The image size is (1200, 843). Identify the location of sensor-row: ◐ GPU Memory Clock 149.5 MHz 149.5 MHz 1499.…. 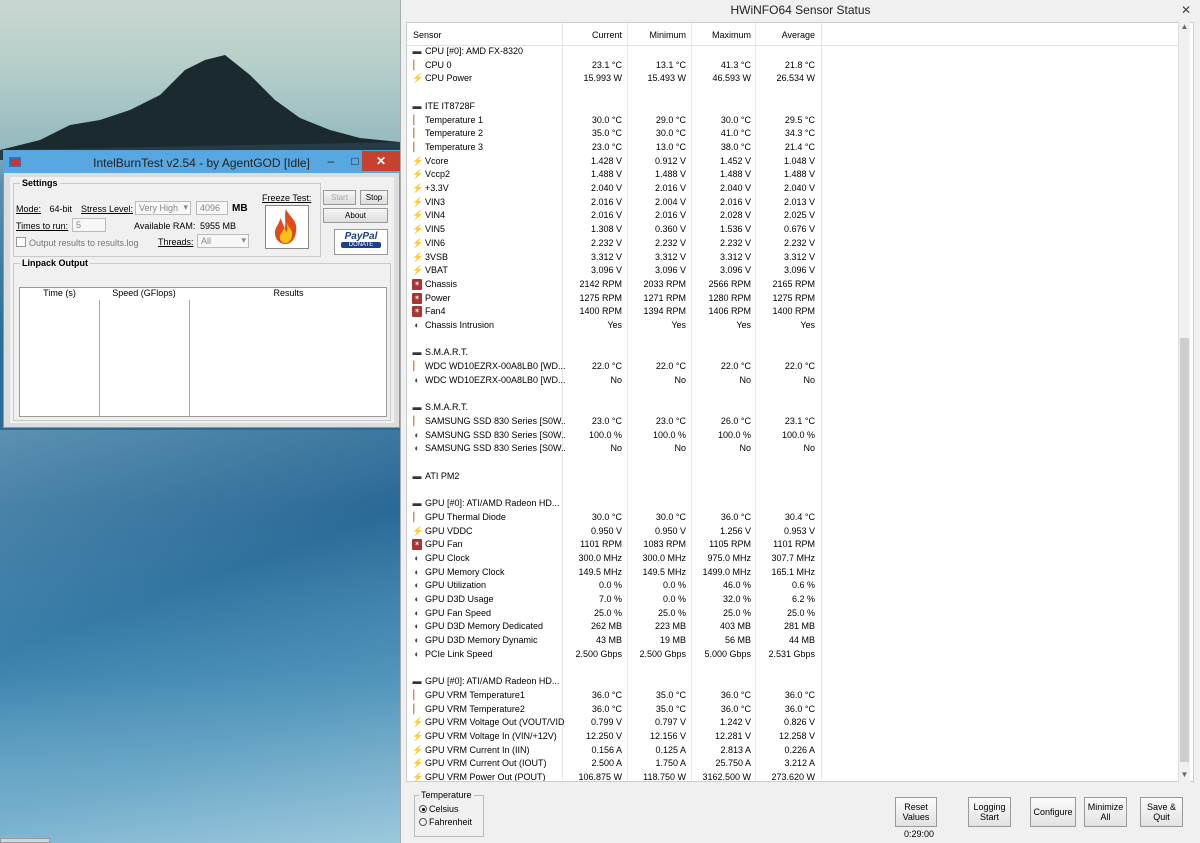
(795, 573).